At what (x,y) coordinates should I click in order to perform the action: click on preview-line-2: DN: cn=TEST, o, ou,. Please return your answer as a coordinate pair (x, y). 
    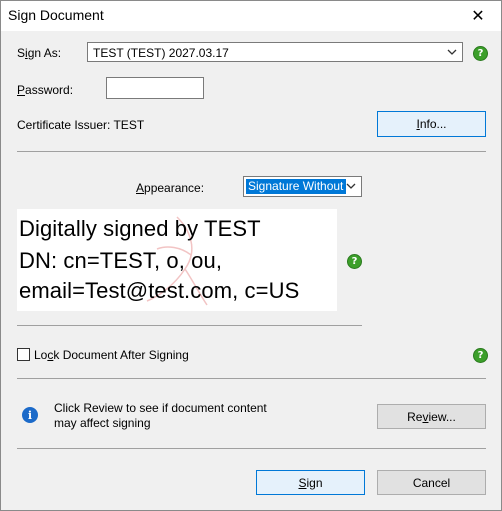
    Looking at the image, I should click on (121, 260).